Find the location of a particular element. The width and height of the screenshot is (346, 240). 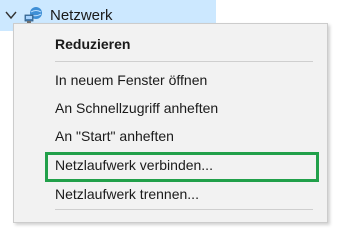

menu-item-reduzieren: Reduzieren is located at coordinates (170, 44).